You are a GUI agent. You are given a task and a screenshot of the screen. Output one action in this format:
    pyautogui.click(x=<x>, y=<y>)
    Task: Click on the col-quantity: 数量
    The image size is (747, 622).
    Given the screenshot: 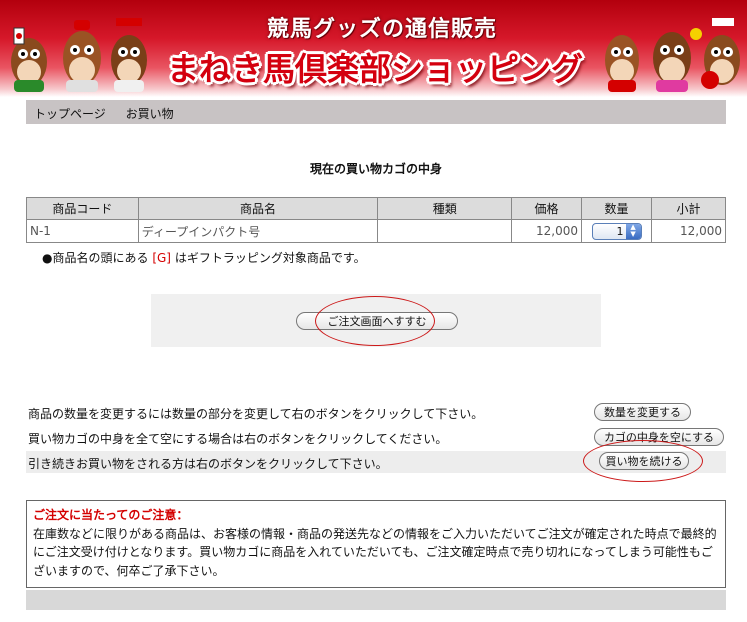 What is the action you would take?
    pyautogui.click(x=616, y=208)
    